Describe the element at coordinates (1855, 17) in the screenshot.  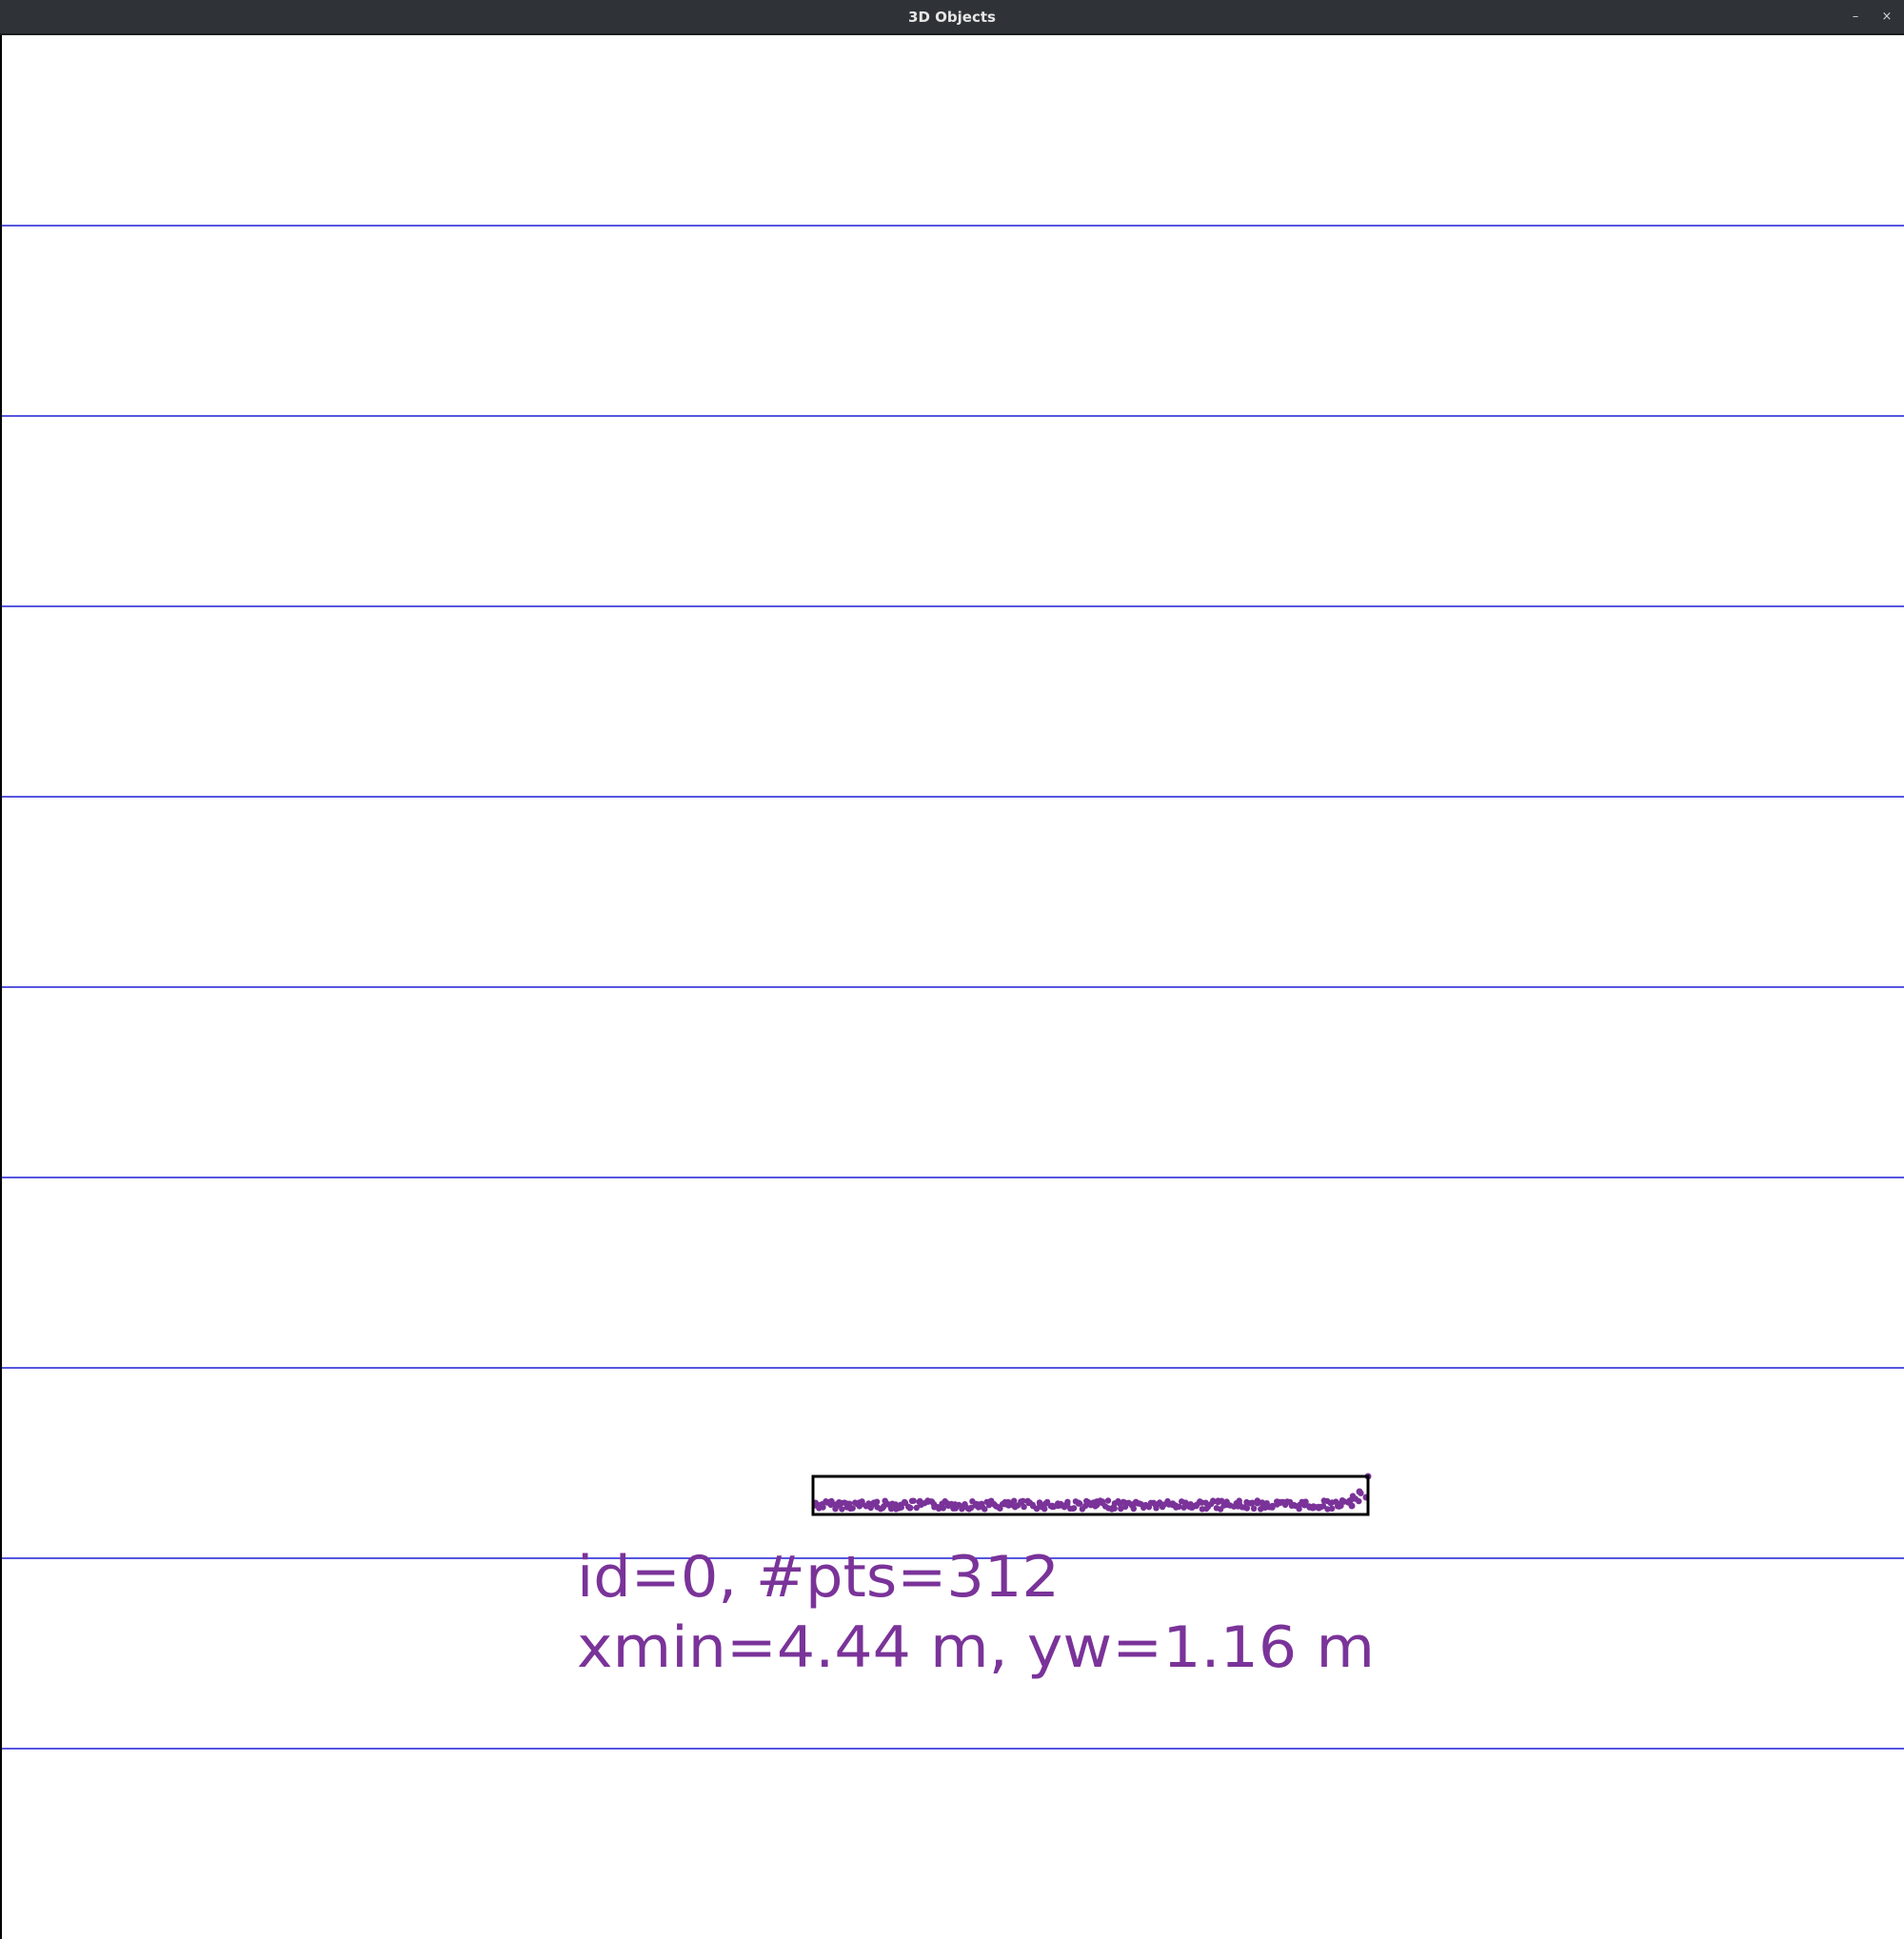
I see `minimize-icon: –` at that location.